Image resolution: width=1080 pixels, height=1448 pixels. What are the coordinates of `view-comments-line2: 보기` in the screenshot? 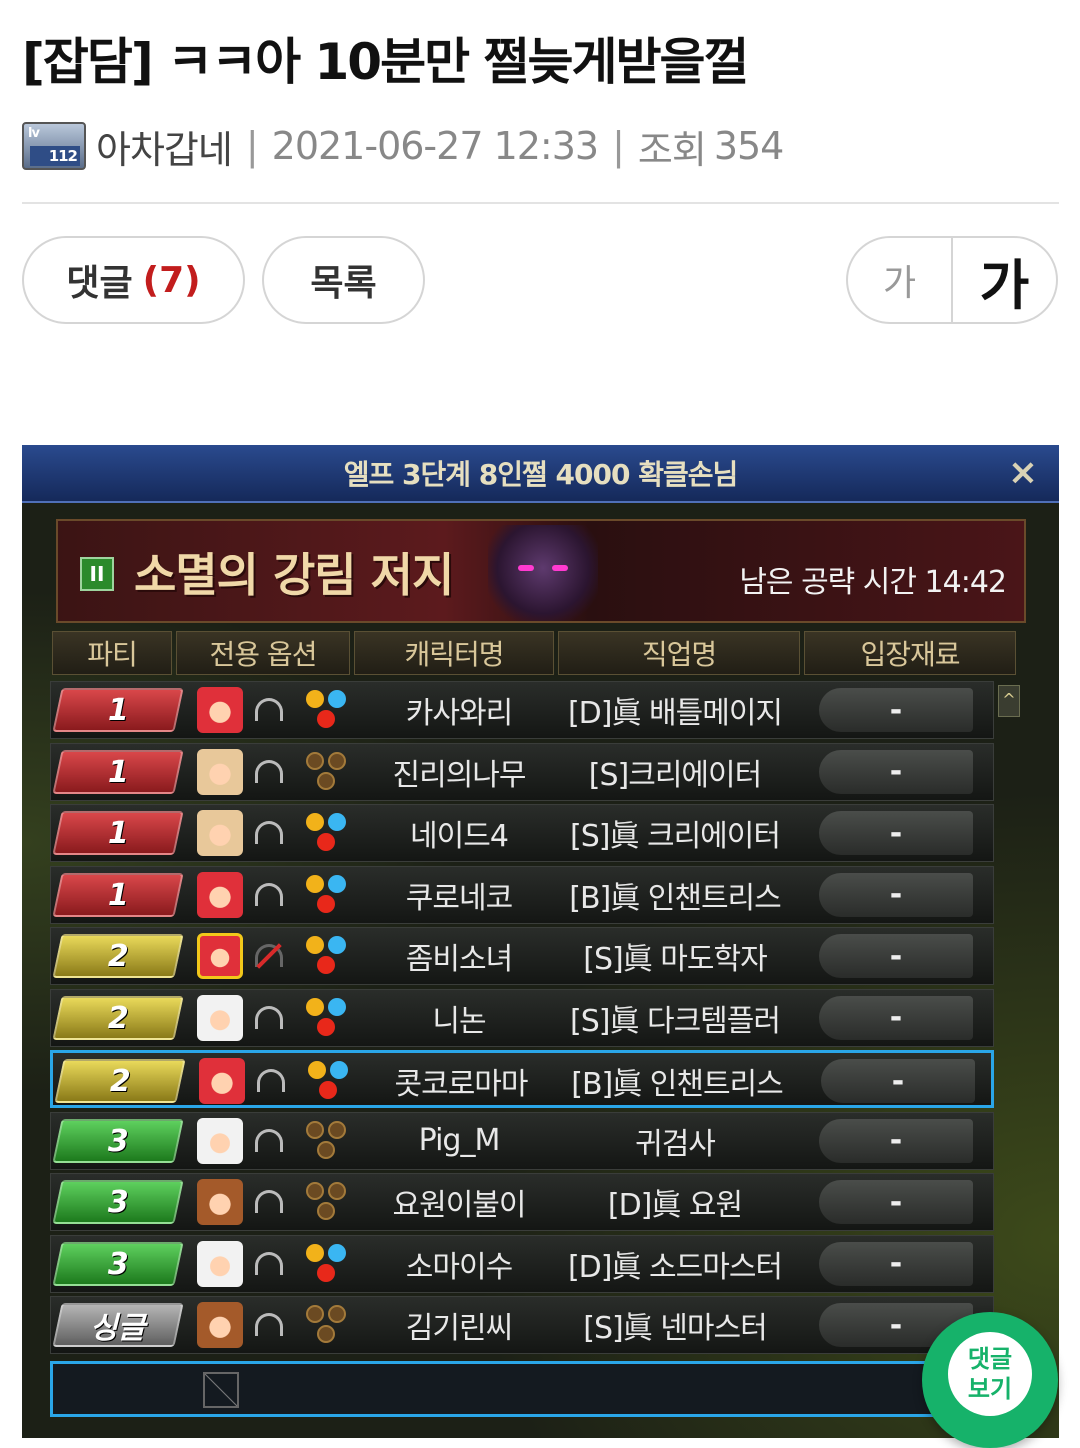 It's located at (990, 1389).